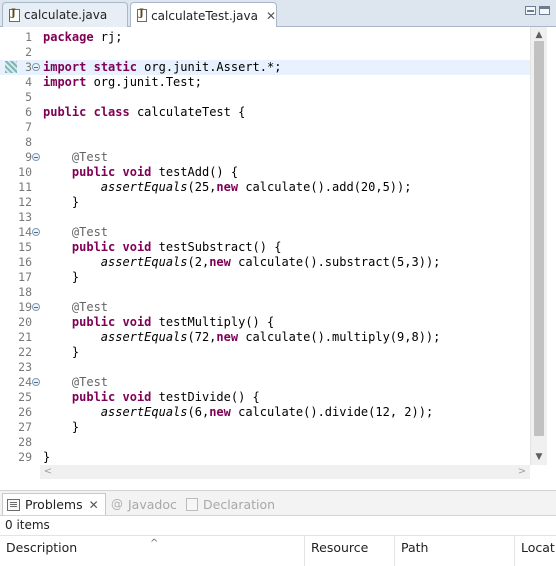  I want to click on javadoc-icon: @, so click(117, 504).